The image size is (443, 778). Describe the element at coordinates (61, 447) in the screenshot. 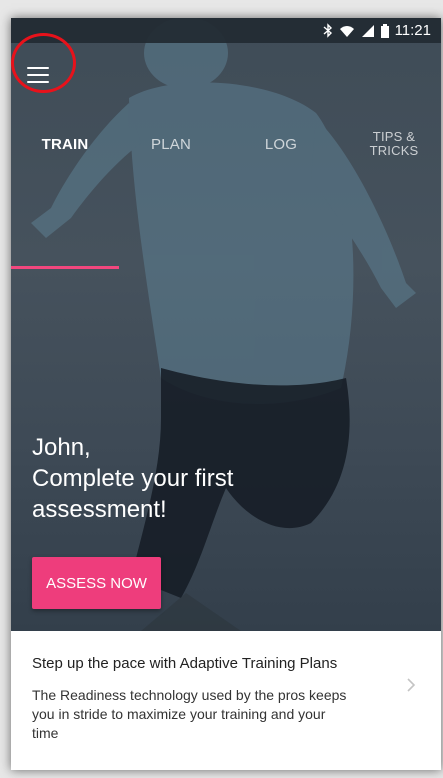

I see `greeting-name: John,` at that location.